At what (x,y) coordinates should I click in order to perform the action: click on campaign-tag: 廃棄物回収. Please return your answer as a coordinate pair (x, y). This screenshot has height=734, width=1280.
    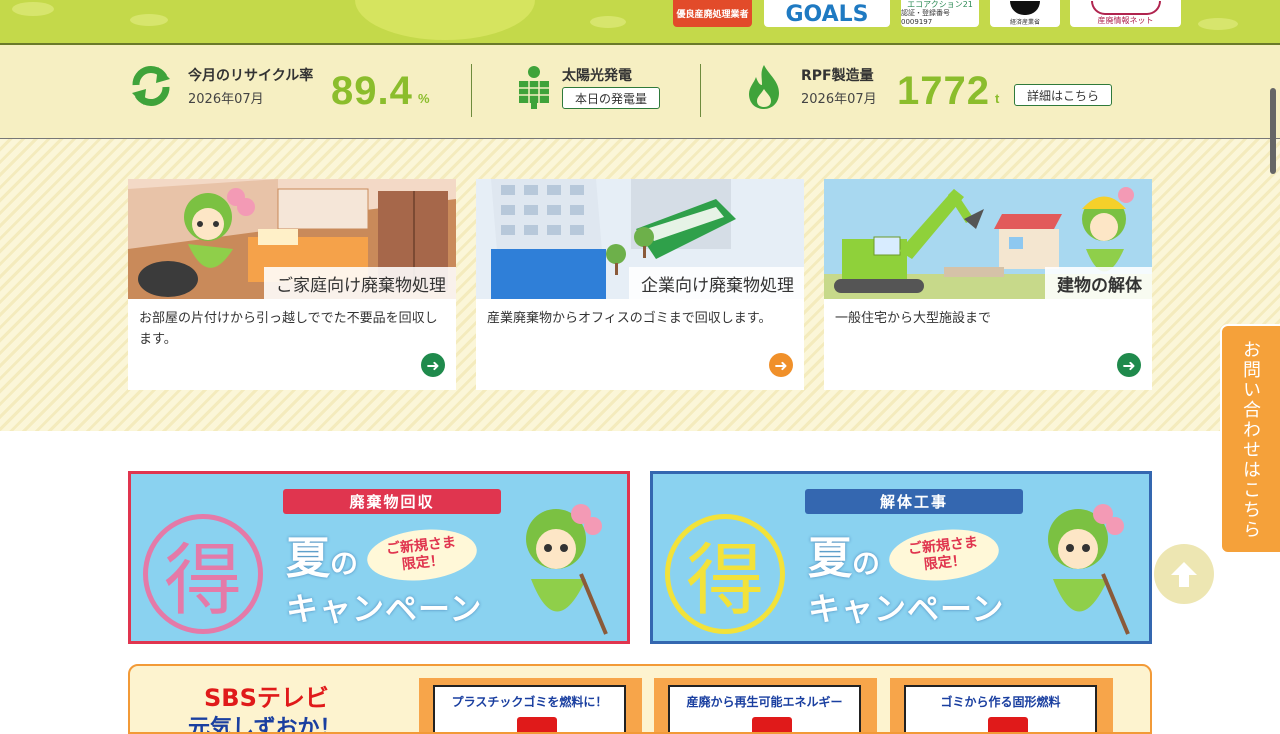
    Looking at the image, I should click on (392, 501).